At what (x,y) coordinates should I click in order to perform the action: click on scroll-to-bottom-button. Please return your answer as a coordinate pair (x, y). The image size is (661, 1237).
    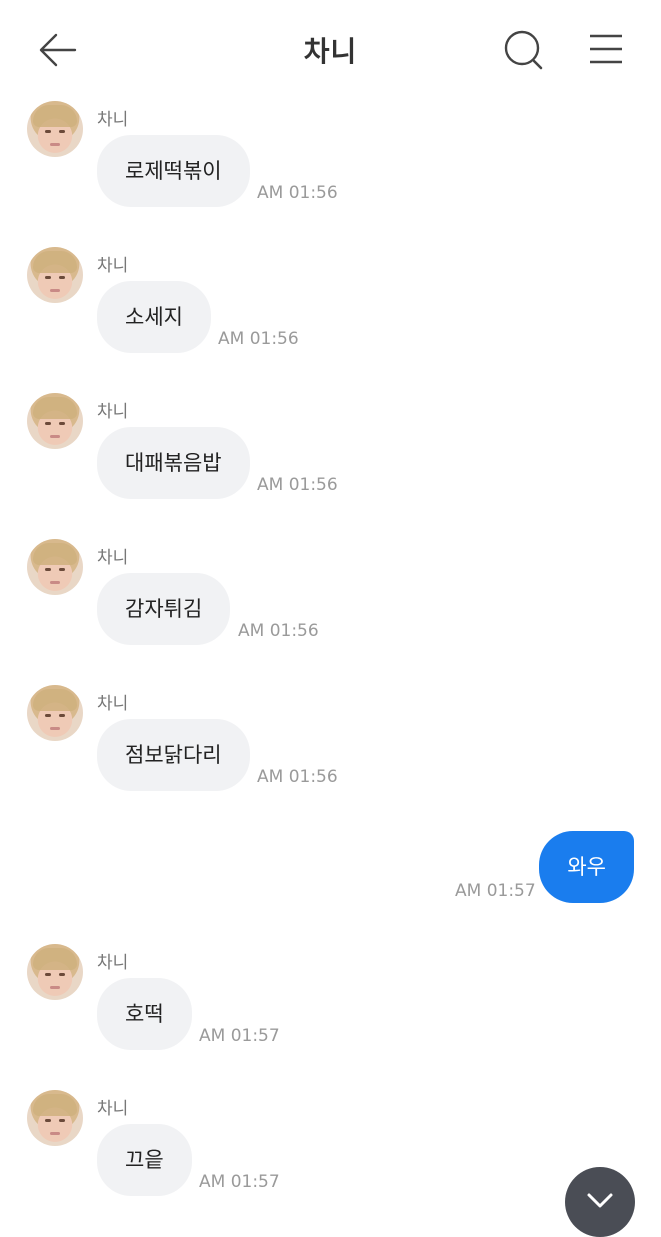
    Looking at the image, I should click on (600, 1202).